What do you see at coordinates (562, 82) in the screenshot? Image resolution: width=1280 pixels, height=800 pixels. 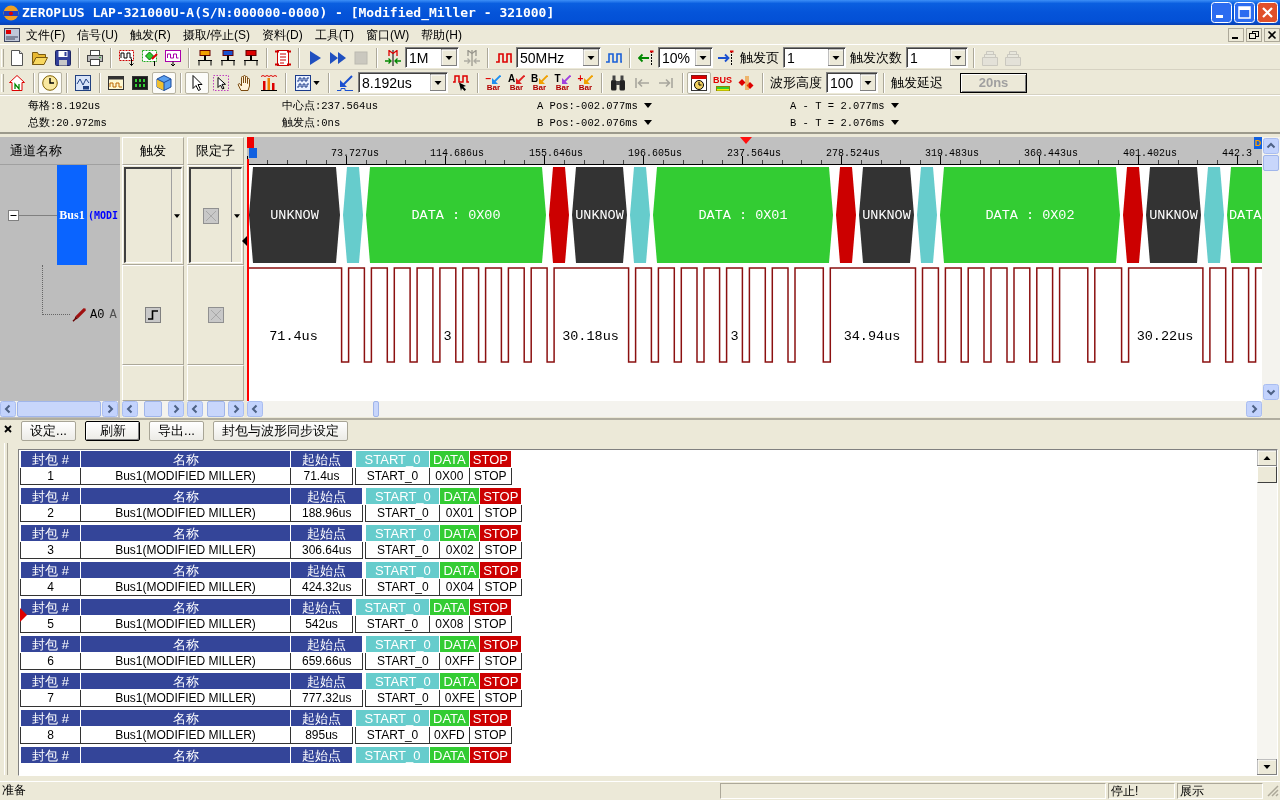 I see `cursor-bar-button: T Bar` at bounding box center [562, 82].